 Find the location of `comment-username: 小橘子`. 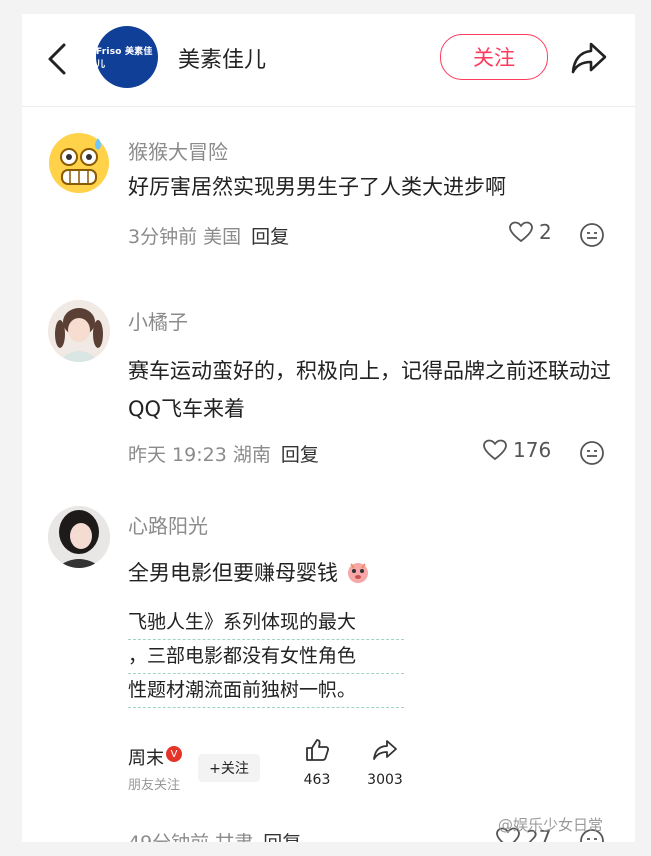

comment-username: 小橘子 is located at coordinates (158, 320).